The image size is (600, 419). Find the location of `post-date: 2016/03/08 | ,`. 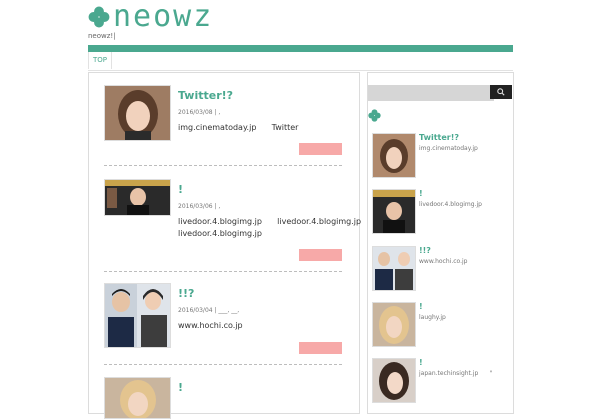

post-date: 2016/03/08 | , is located at coordinates (199, 112).